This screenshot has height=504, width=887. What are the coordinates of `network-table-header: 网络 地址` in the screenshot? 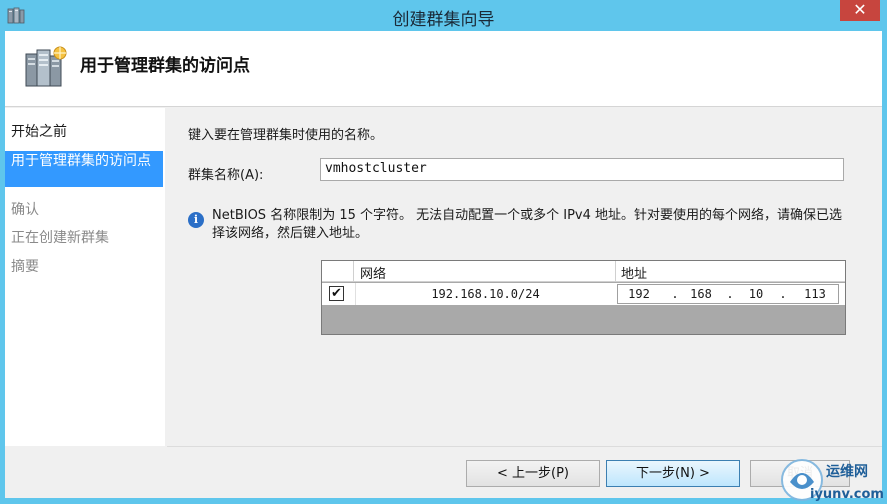 It's located at (583, 271).